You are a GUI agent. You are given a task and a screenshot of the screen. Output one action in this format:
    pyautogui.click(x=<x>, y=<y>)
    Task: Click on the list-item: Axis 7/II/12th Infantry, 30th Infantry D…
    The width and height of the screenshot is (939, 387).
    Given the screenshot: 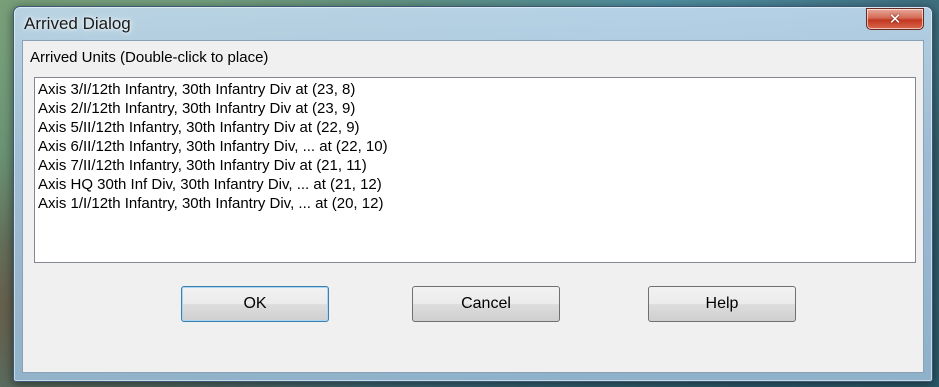 What is the action you would take?
    pyautogui.click(x=475, y=165)
    